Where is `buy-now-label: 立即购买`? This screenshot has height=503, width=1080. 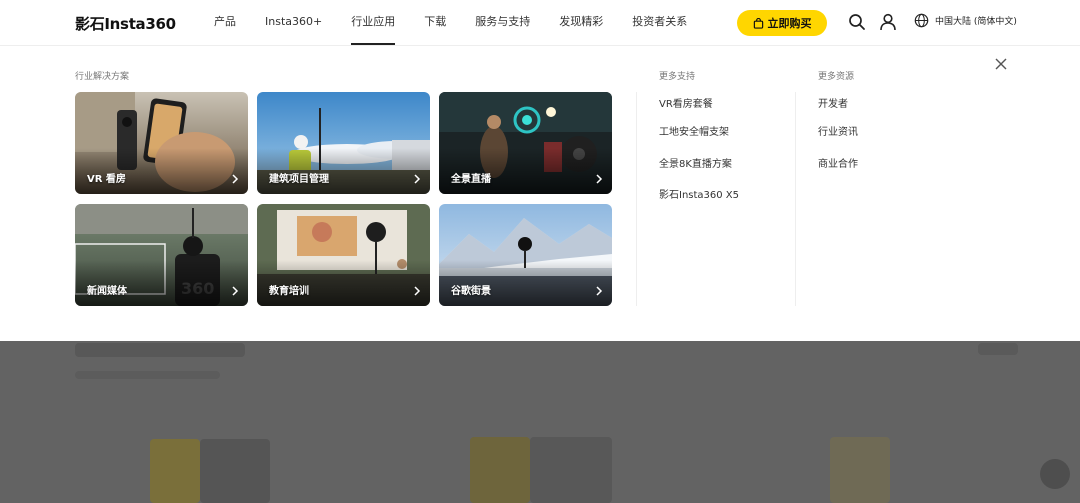
buy-now-label: 立即购买 is located at coordinates (789, 24).